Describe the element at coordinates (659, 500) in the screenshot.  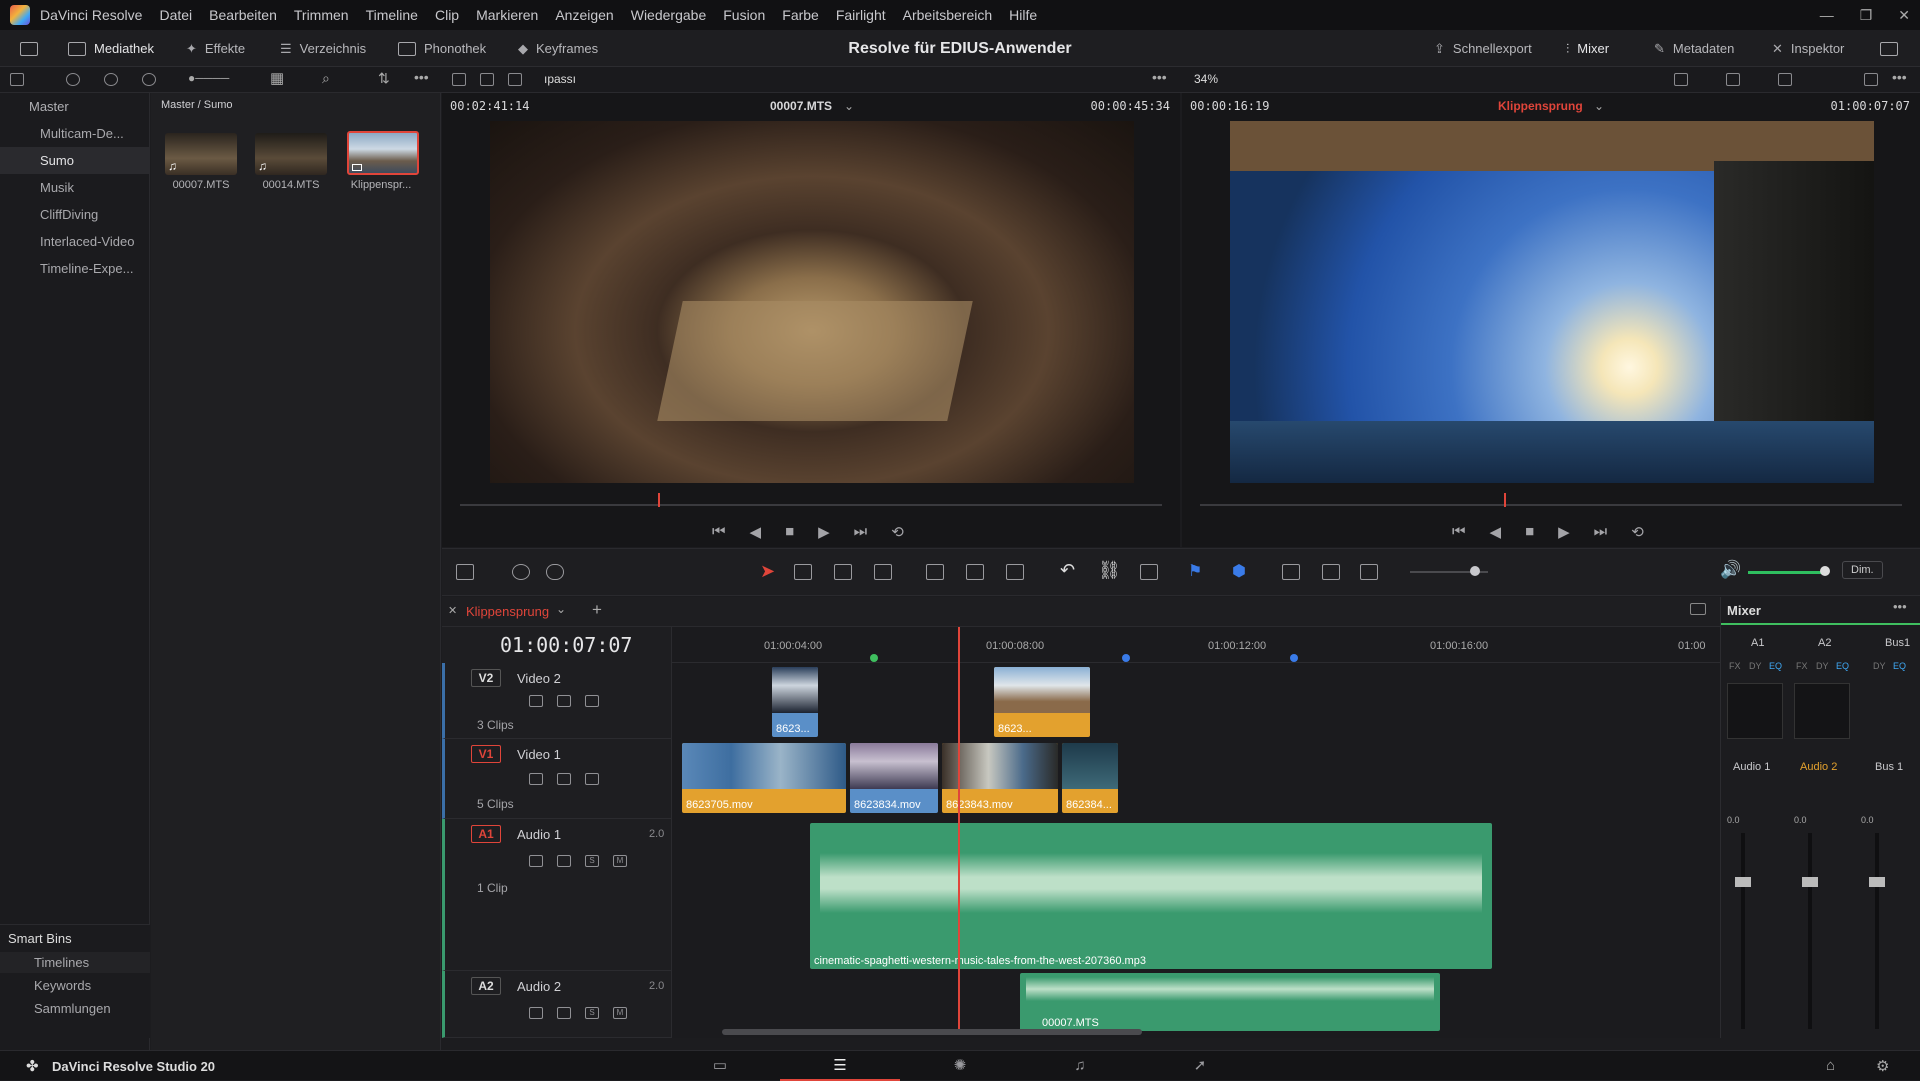
I see `source-playhead` at that location.